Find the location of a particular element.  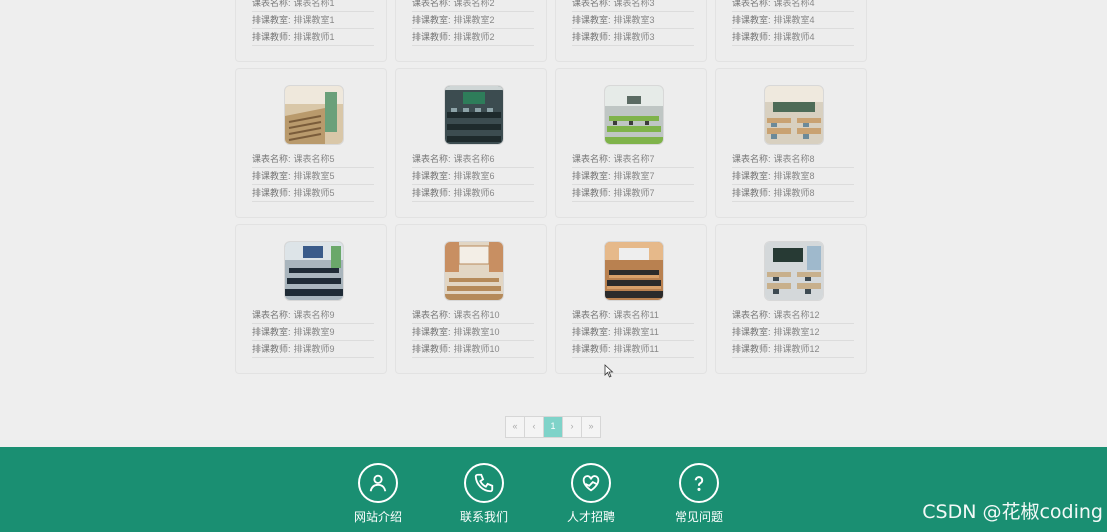

watermark: CSDN @花椒coding is located at coordinates (1012, 512).